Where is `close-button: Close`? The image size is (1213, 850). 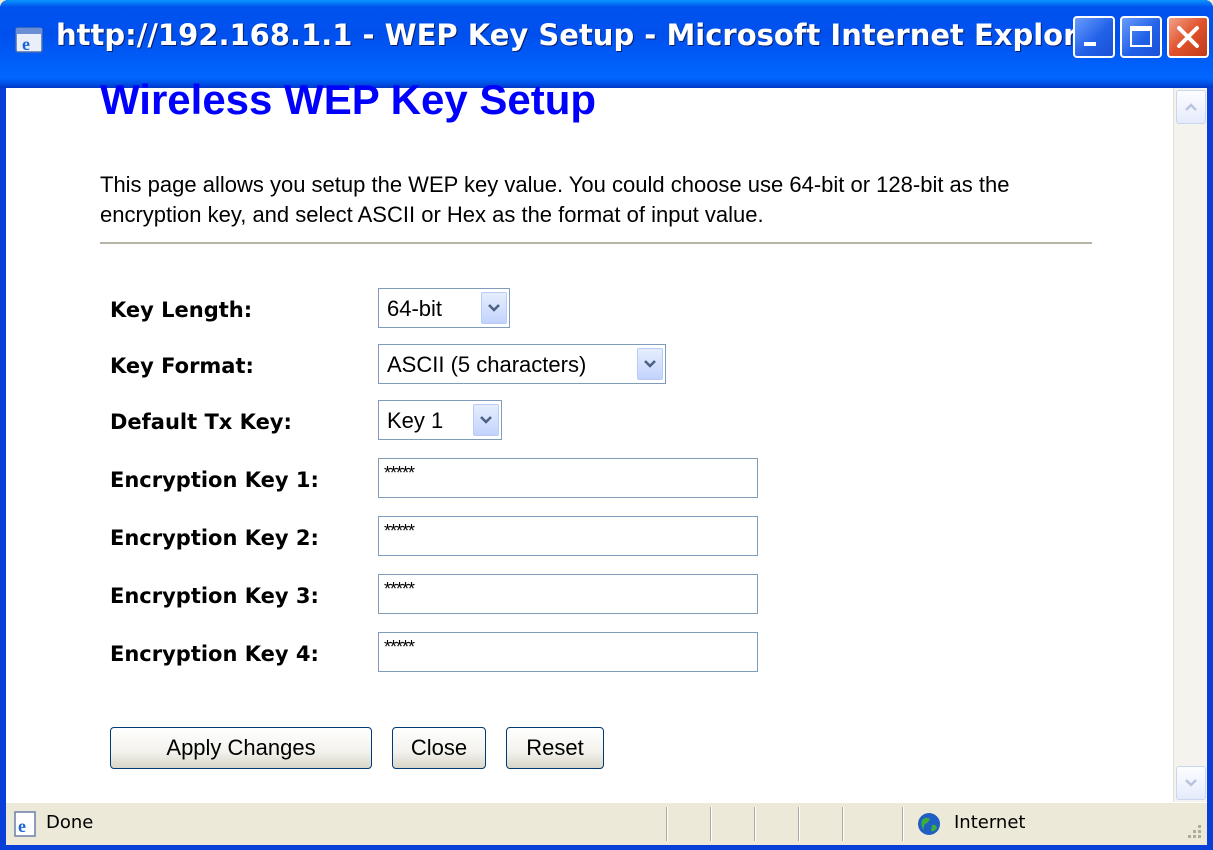 close-button: Close is located at coordinates (439, 748).